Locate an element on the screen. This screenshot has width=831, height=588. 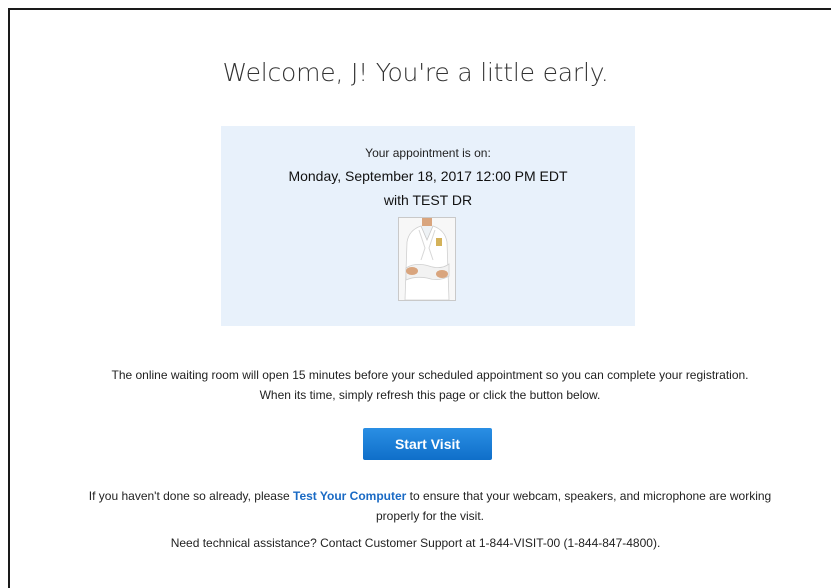
doctor-photo is located at coordinates (427, 259).